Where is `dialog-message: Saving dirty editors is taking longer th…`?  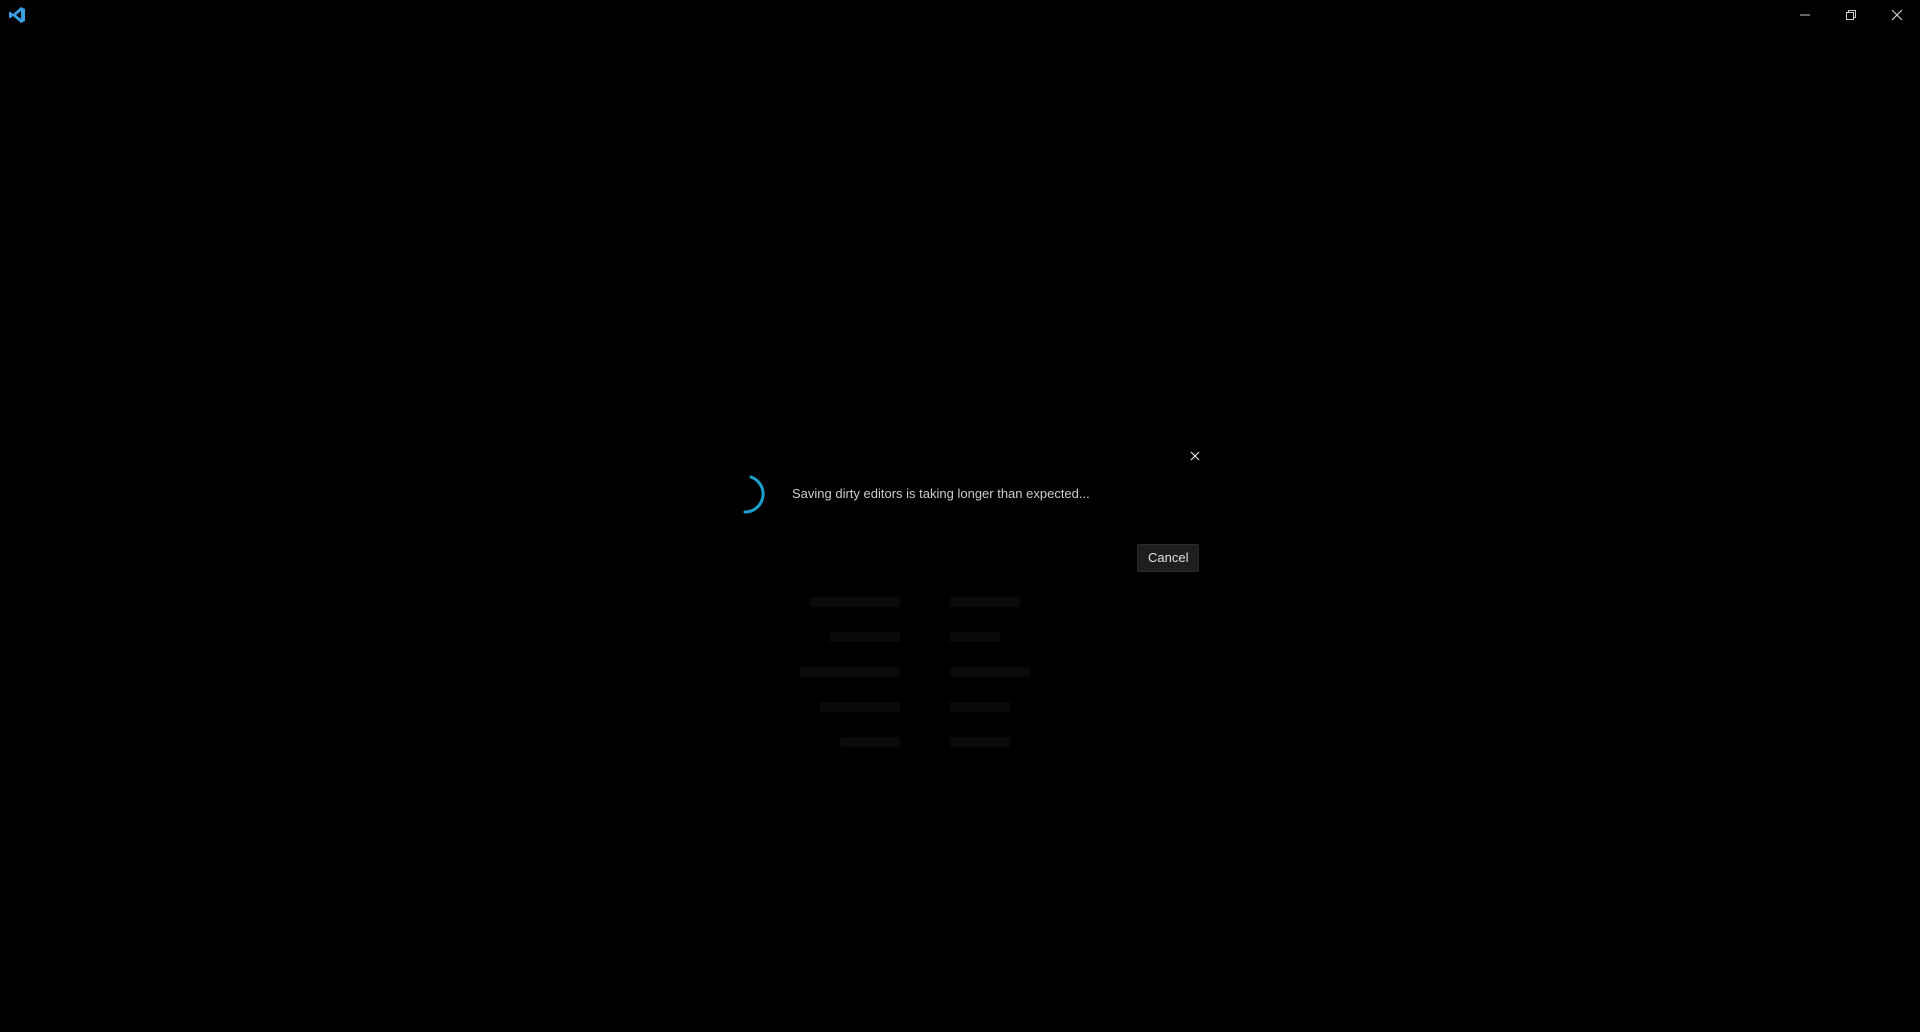
dialog-message: Saving dirty editors is taking longer th… is located at coordinates (941, 493).